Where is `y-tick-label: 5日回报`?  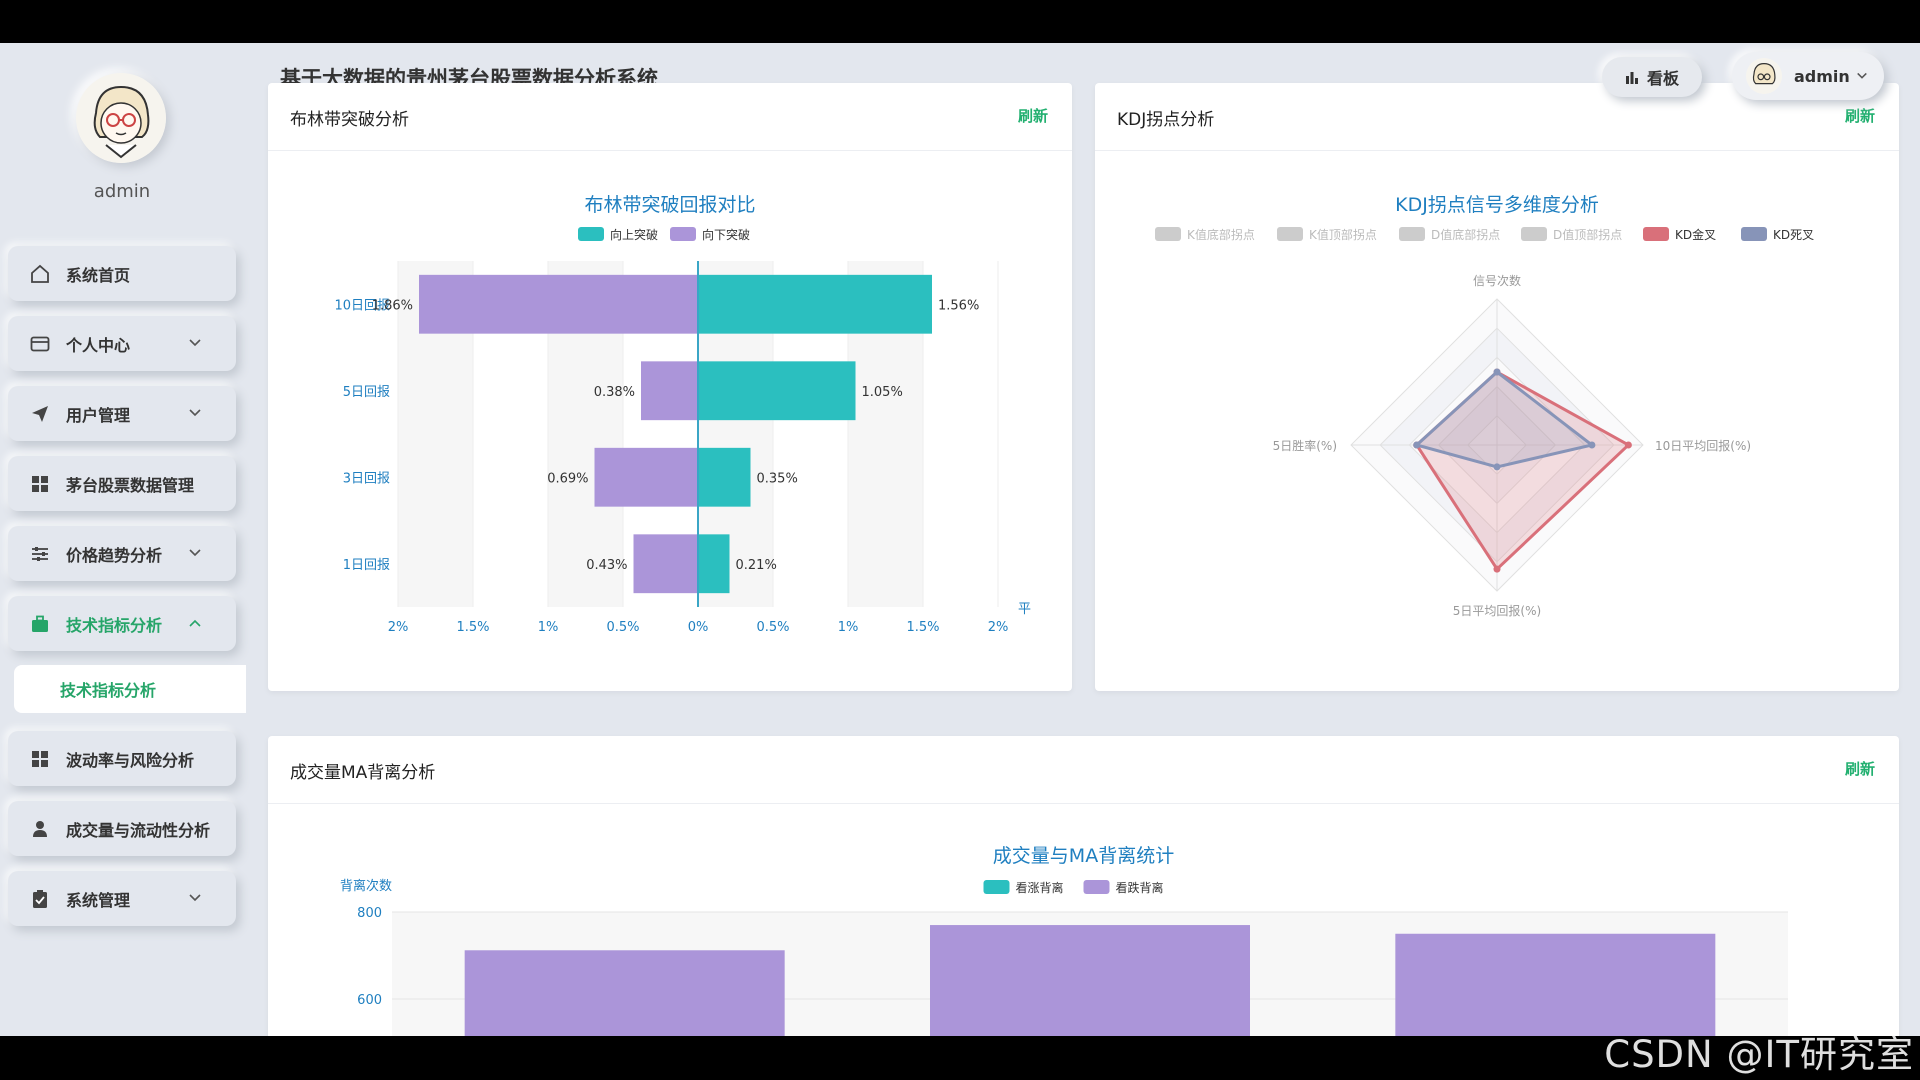 y-tick-label: 5日回报 is located at coordinates (366, 392).